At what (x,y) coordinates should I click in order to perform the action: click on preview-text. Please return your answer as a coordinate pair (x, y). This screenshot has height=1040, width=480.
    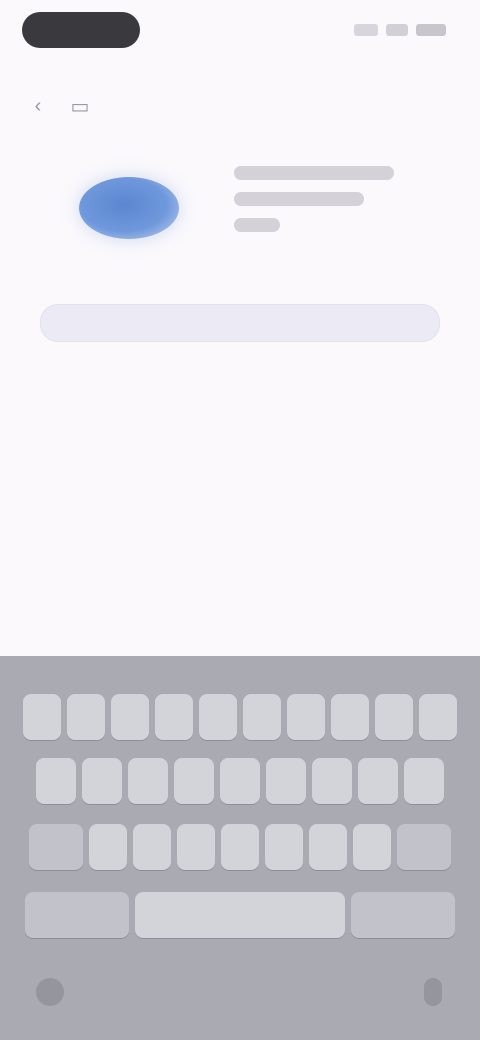
    Looking at the image, I should click on (319, 205).